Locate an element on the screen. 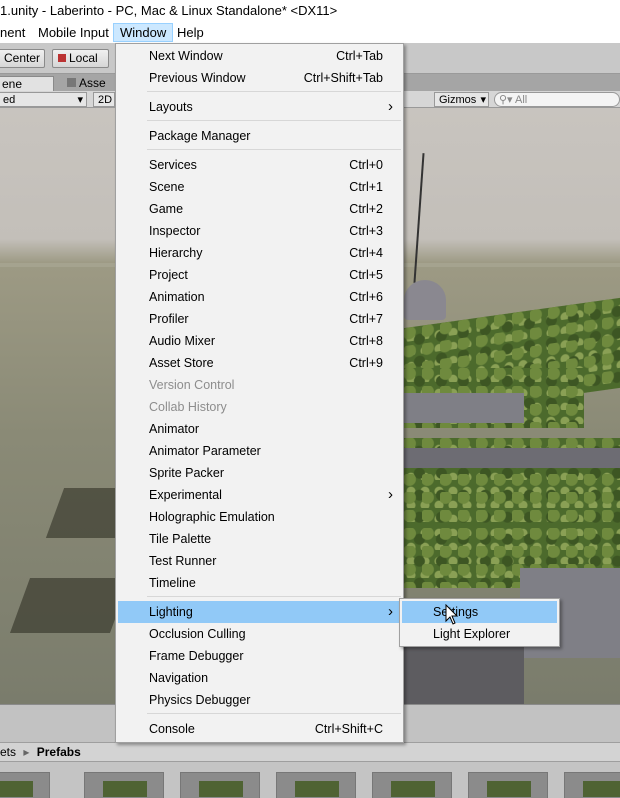 This screenshot has height=798, width=620. menu-item-label: Layouts is located at coordinates (171, 107).